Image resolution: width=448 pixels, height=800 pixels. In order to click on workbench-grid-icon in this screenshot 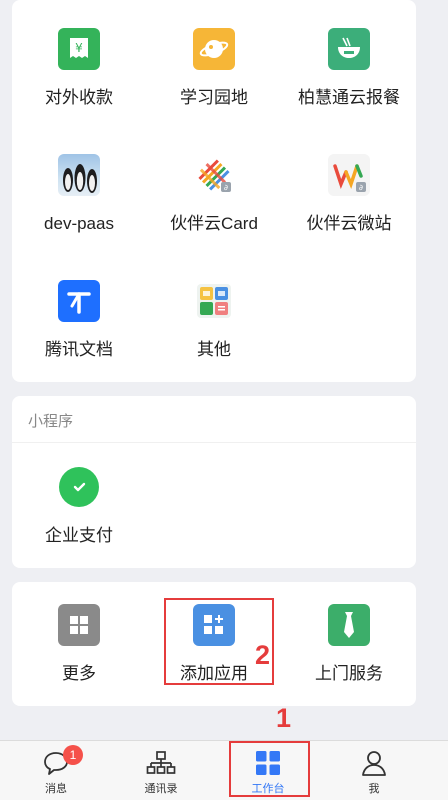, I will do `click(268, 763)`.